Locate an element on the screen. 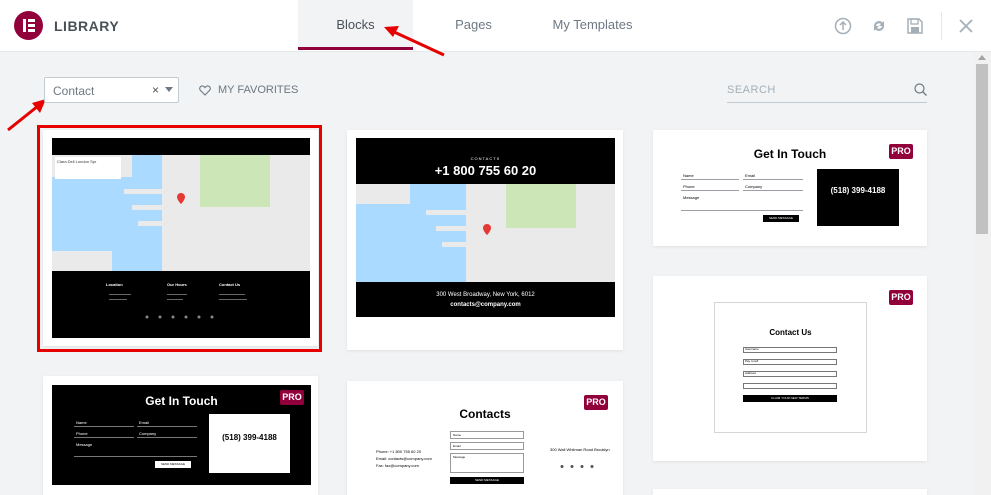 Image resolution: width=991 pixels, height=495 pixels. map-preview is located at coordinates (485, 233).